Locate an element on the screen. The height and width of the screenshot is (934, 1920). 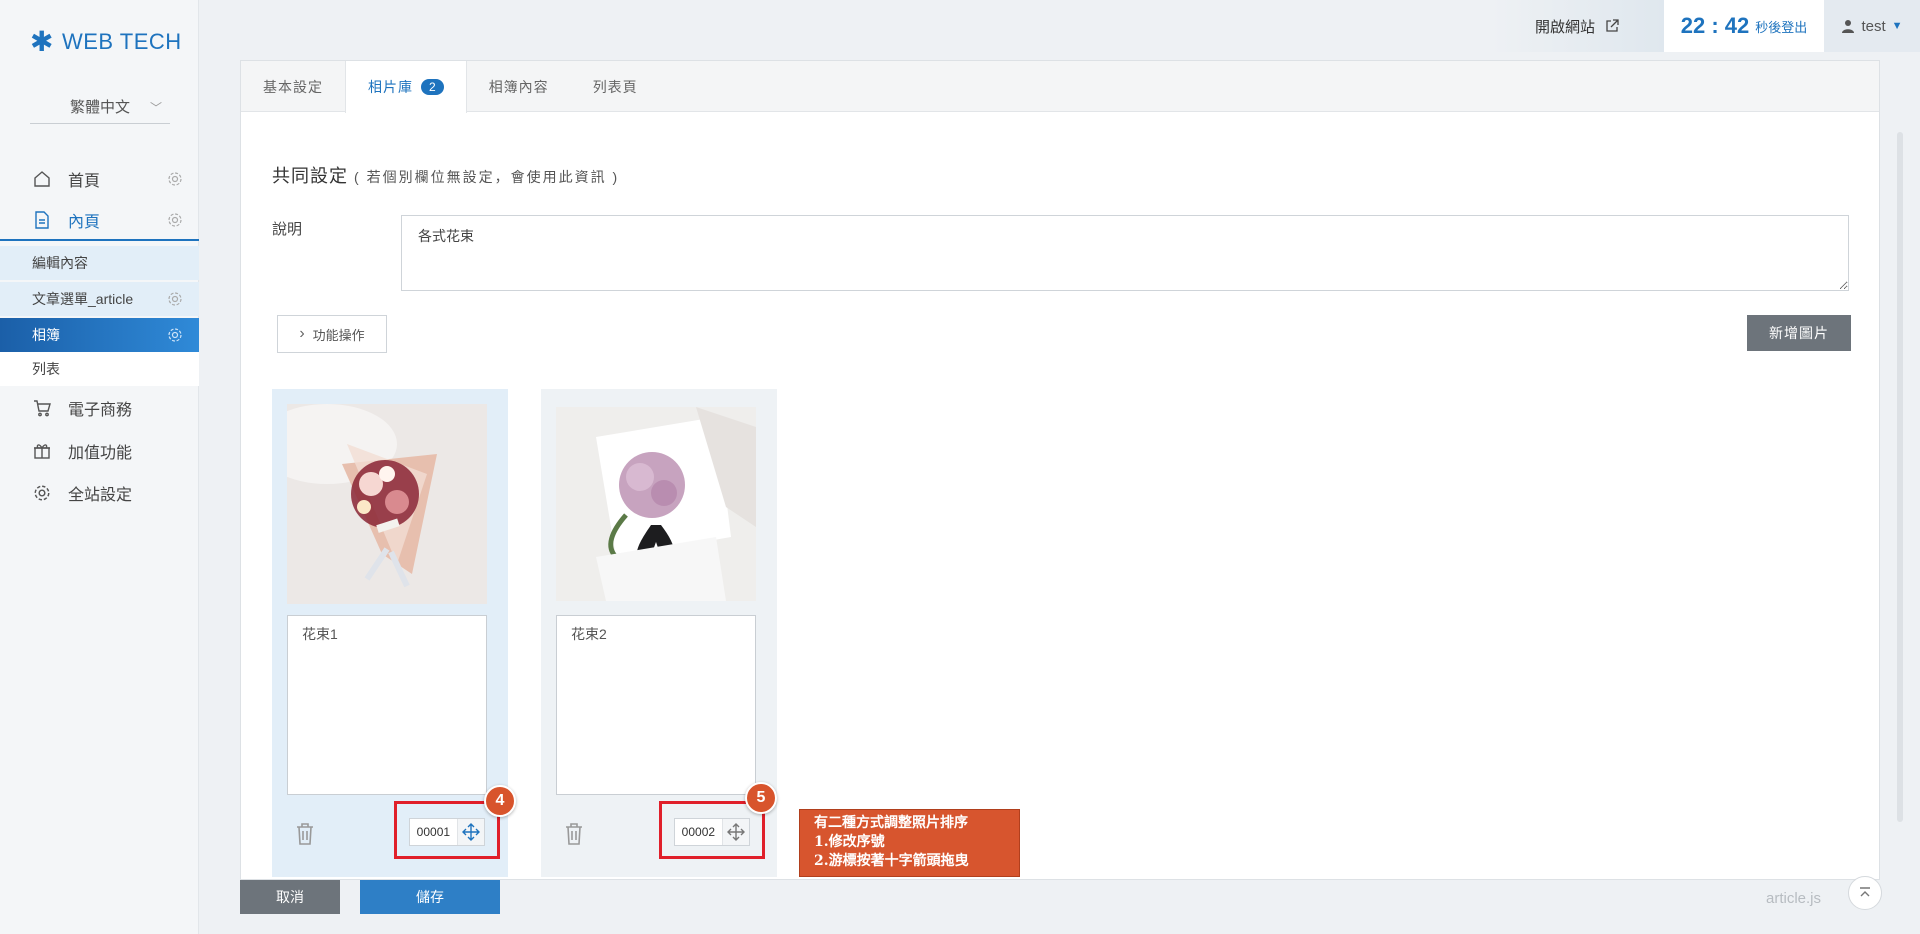
photo-card: 花束1 00001 4 is located at coordinates (394, 633).